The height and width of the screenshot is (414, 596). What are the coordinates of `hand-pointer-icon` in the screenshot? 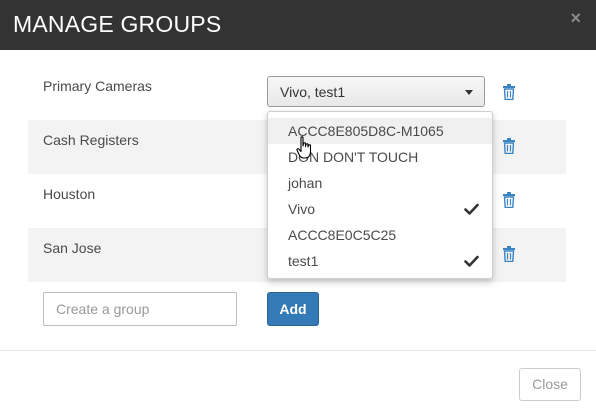 It's located at (304, 147).